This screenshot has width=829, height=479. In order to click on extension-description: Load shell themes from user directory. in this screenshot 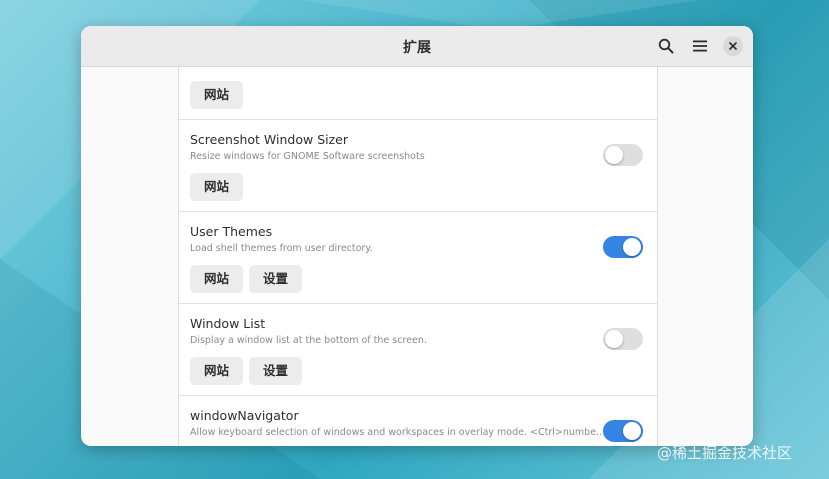, I will do `click(281, 248)`.